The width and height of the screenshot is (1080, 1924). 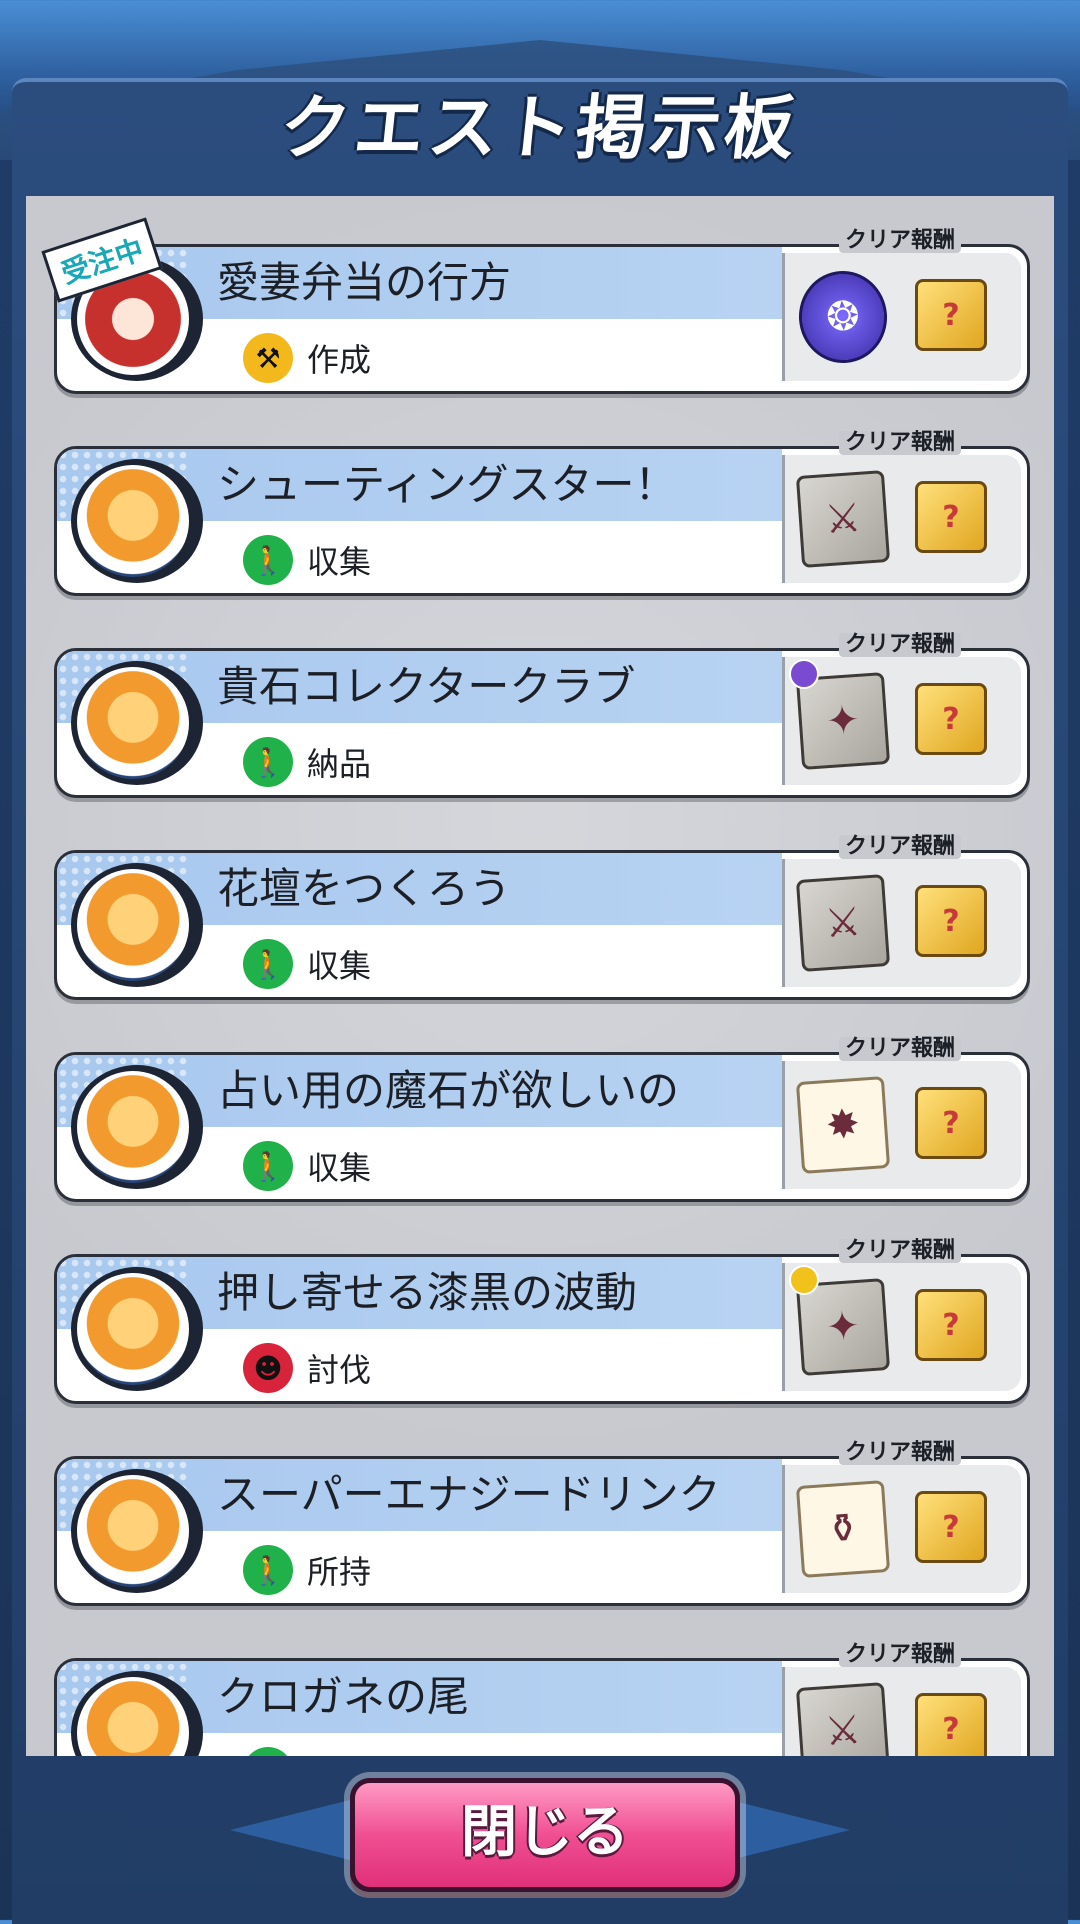 I want to click on reward-panel: クリア報酬 ⚱ ?, so click(x=901, y=1517).